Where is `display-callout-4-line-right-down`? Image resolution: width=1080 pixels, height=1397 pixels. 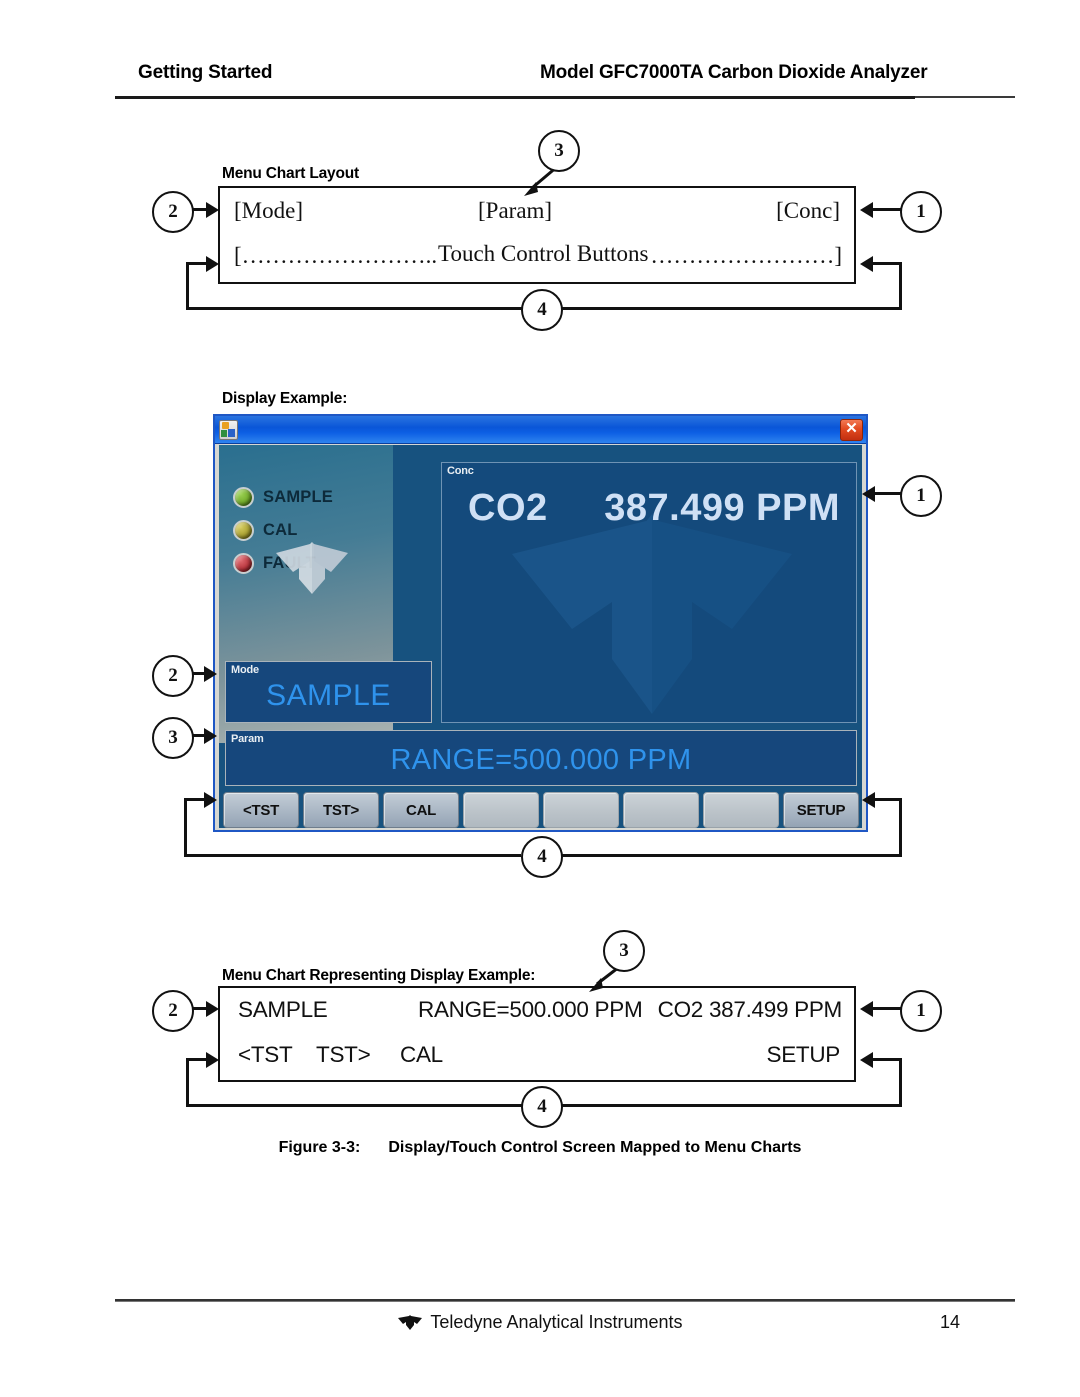
display-callout-4-line-right-down is located at coordinates (900, 827).